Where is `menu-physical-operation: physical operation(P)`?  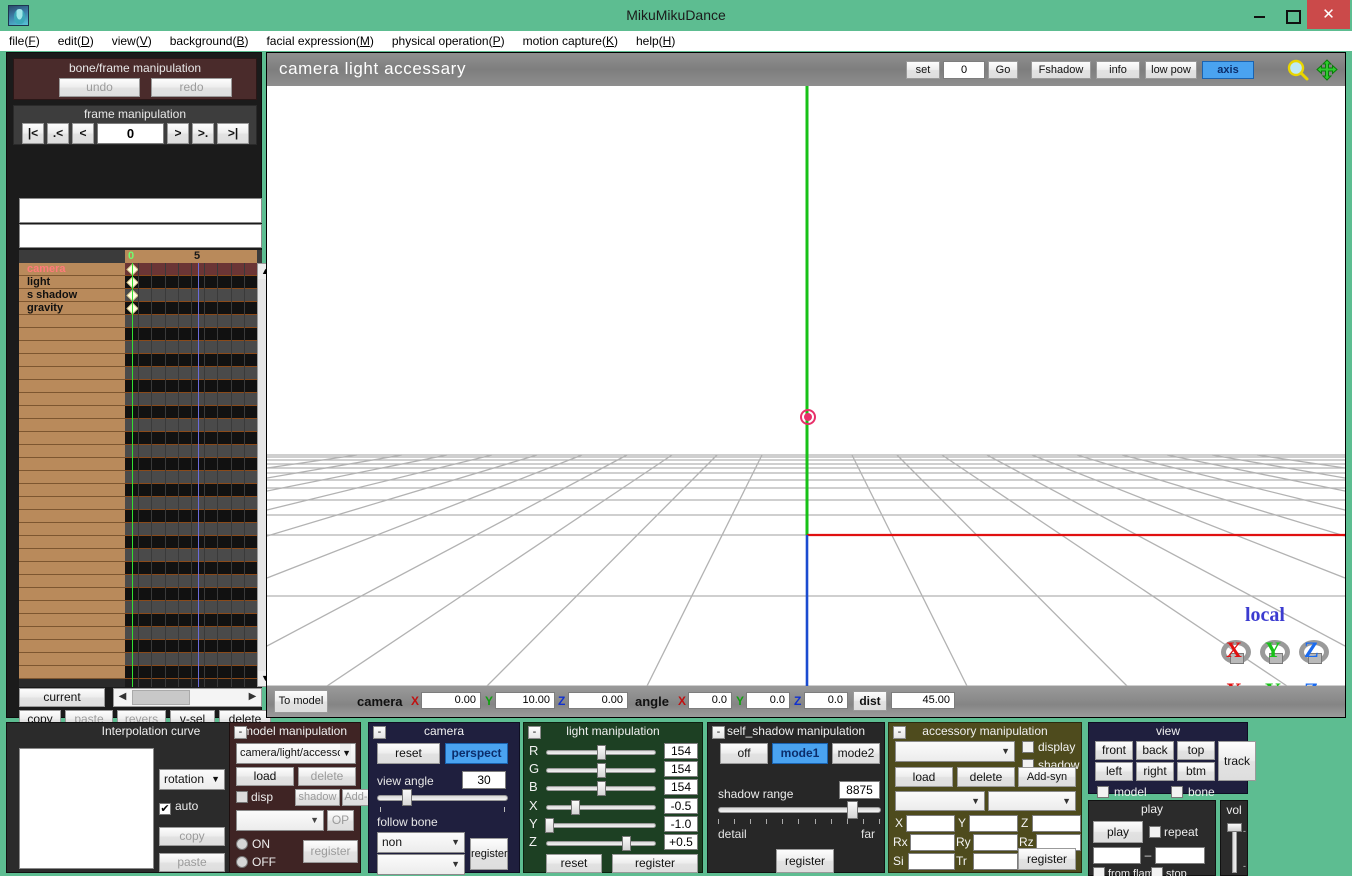
menu-physical-operation: physical operation(P) is located at coordinates (448, 41).